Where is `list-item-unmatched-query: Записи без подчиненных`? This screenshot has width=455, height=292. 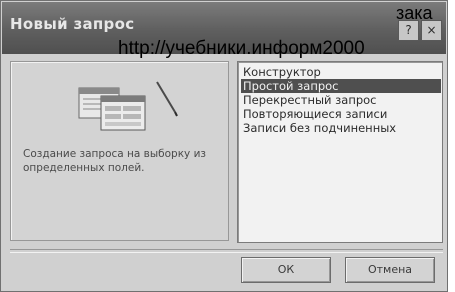
list-item-unmatched-query: Записи без подчиненных is located at coordinates (319, 128).